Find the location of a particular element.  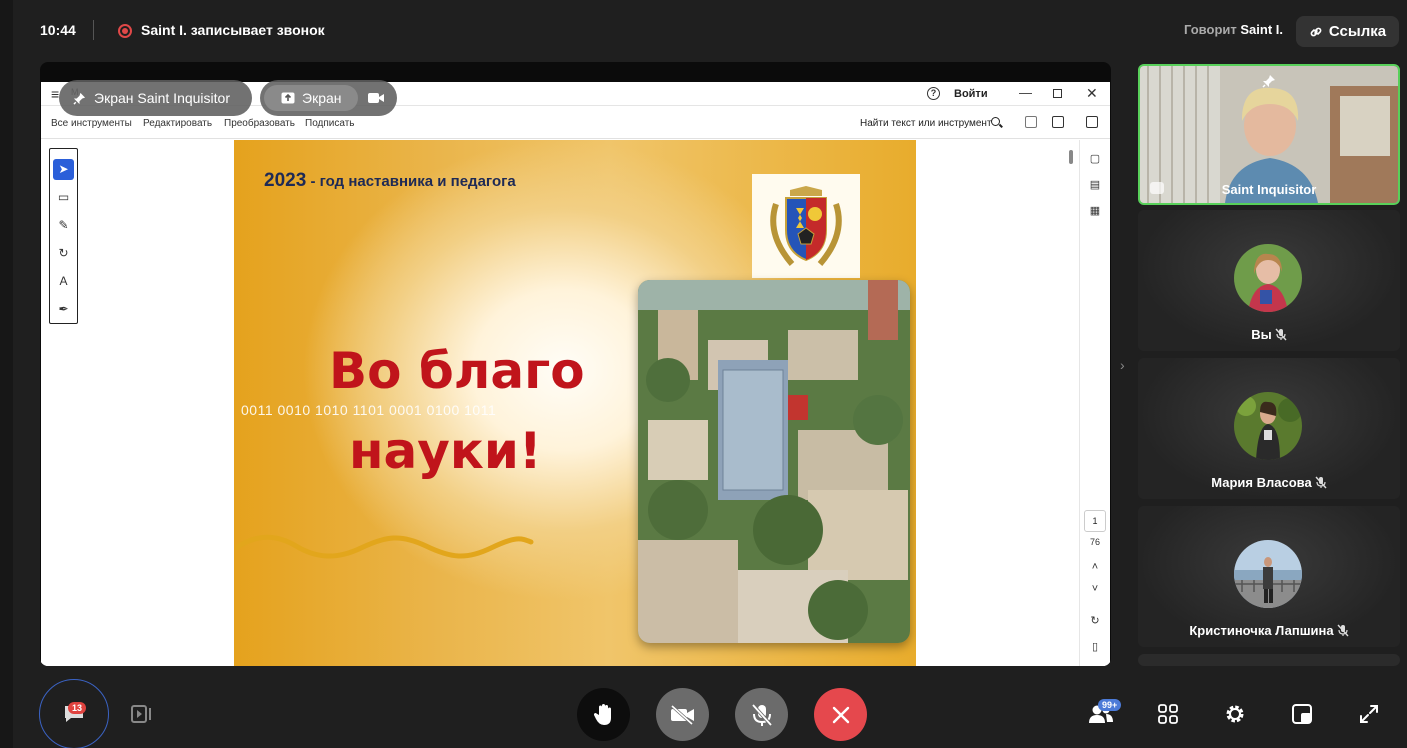

slide-year-heading: 2023 - год наставника и педагога is located at coordinates (390, 181).